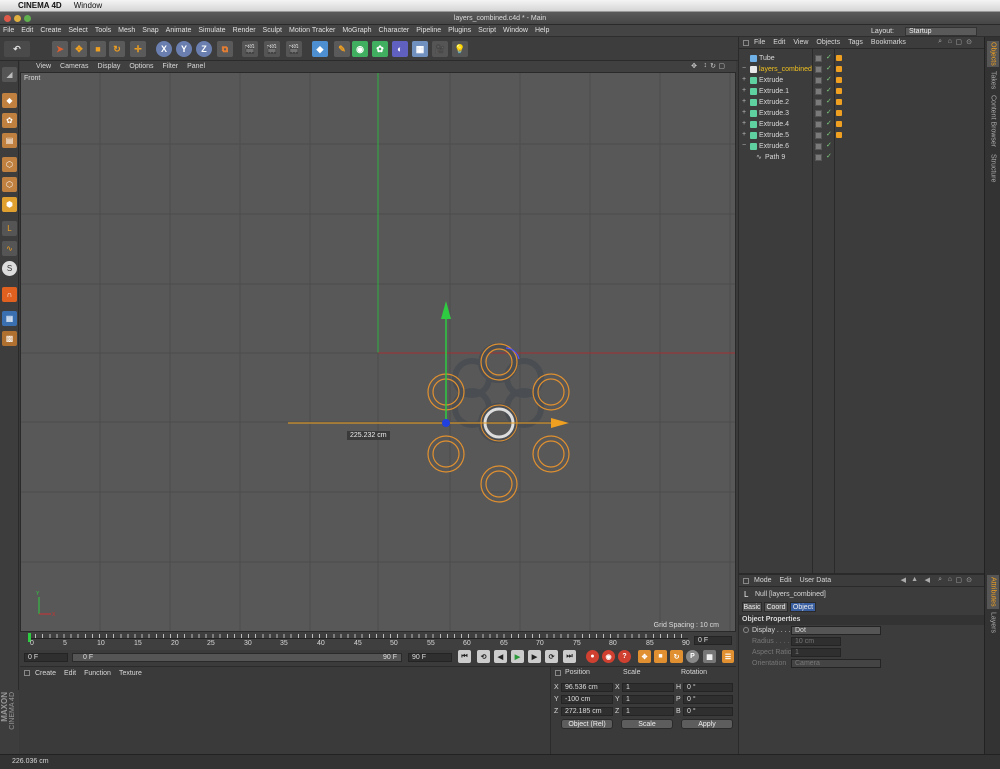 This screenshot has width=1000, height=769. Describe the element at coordinates (993, 592) in the screenshot. I see `tab-attributes: Attributes` at that location.